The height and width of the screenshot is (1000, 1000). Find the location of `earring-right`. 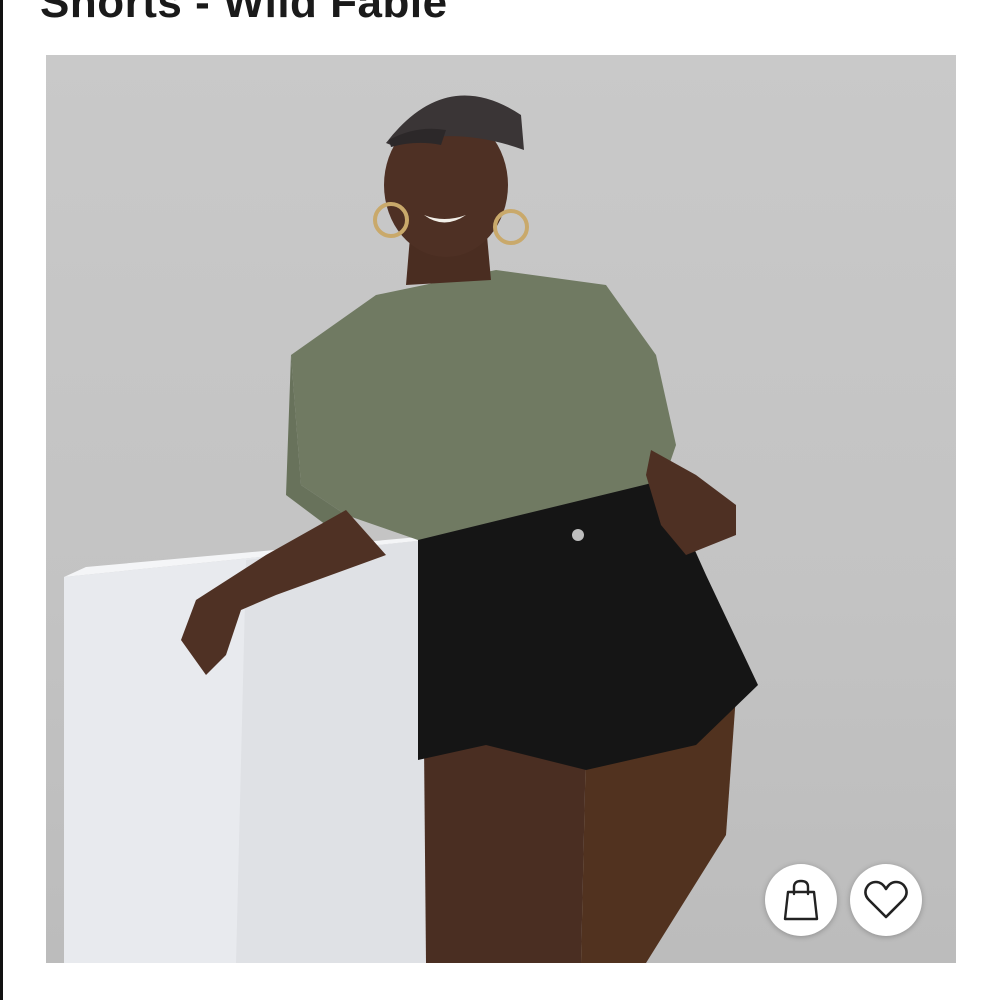

earring-right is located at coordinates (511, 227).